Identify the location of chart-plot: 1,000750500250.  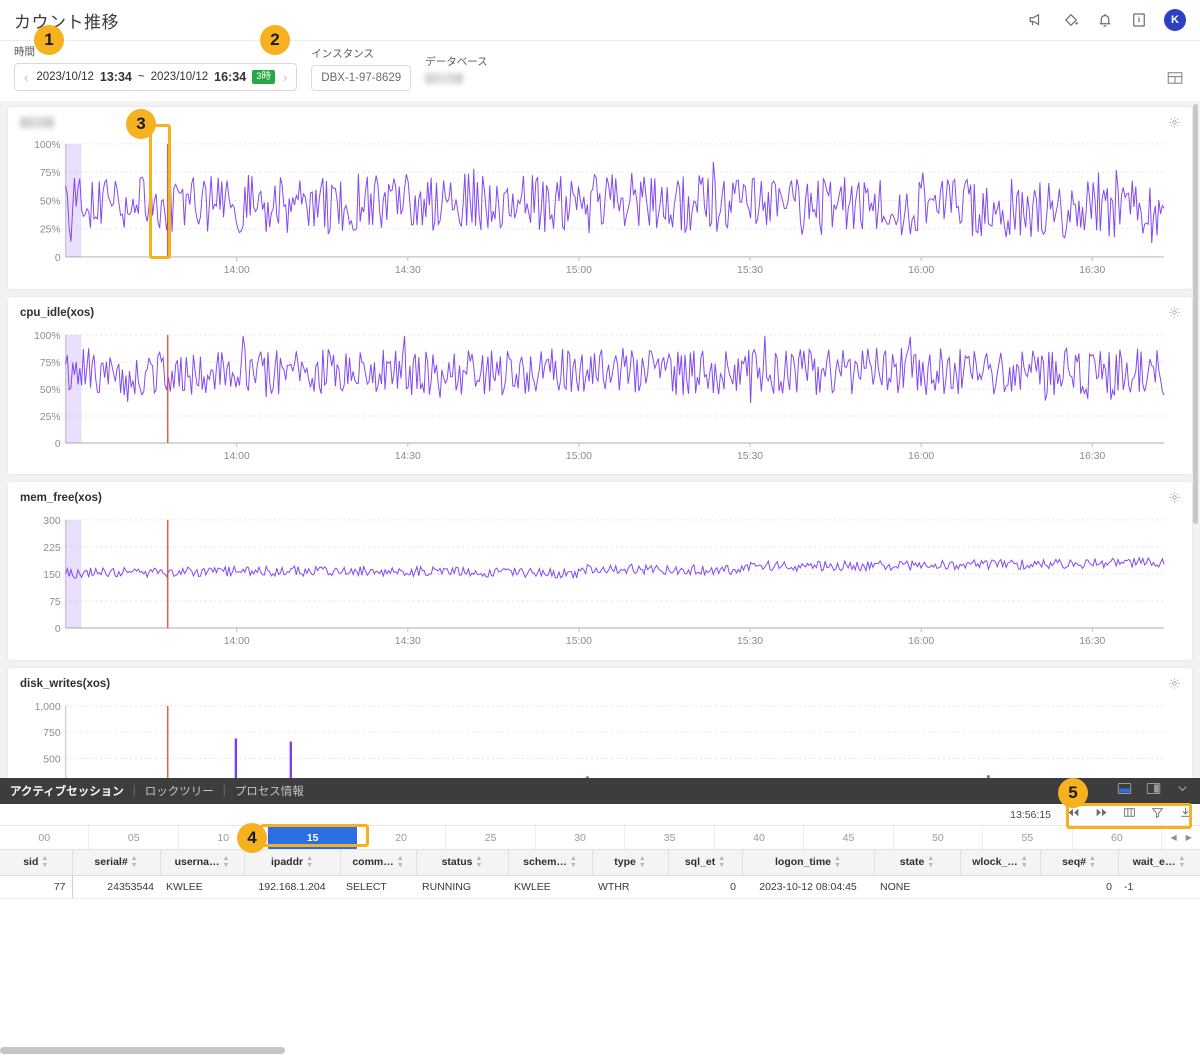
(600, 737).